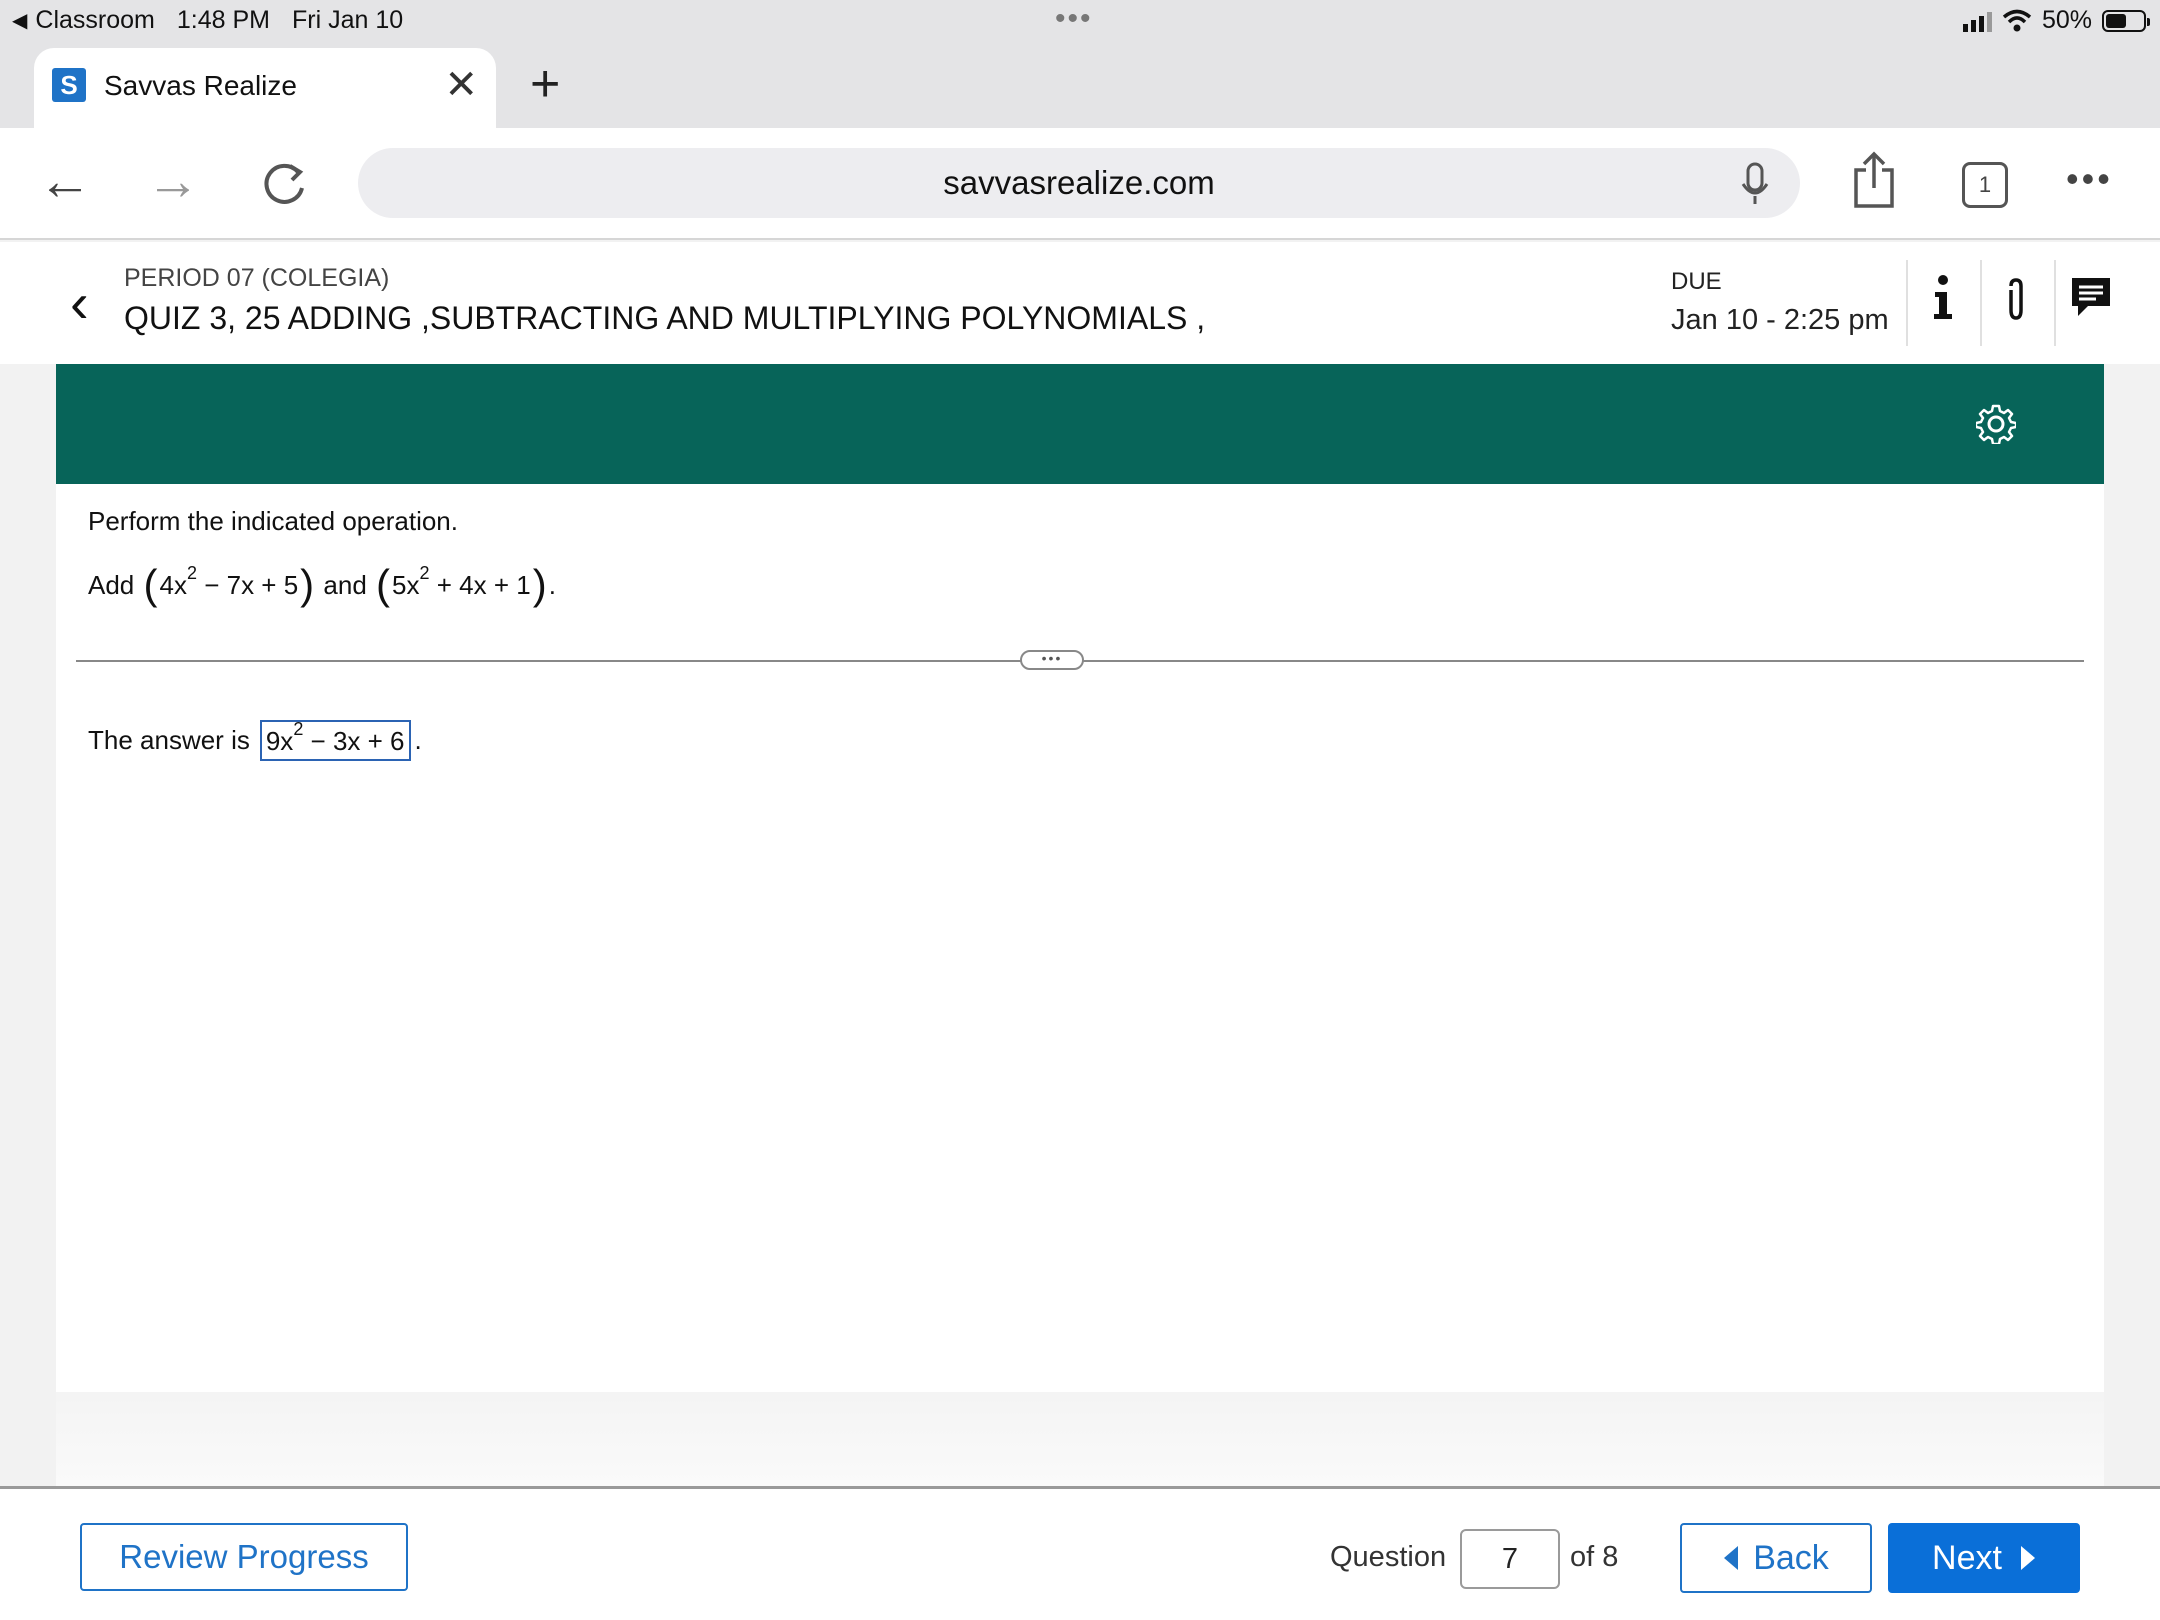  I want to click on question-total: of 8, so click(1594, 1557).